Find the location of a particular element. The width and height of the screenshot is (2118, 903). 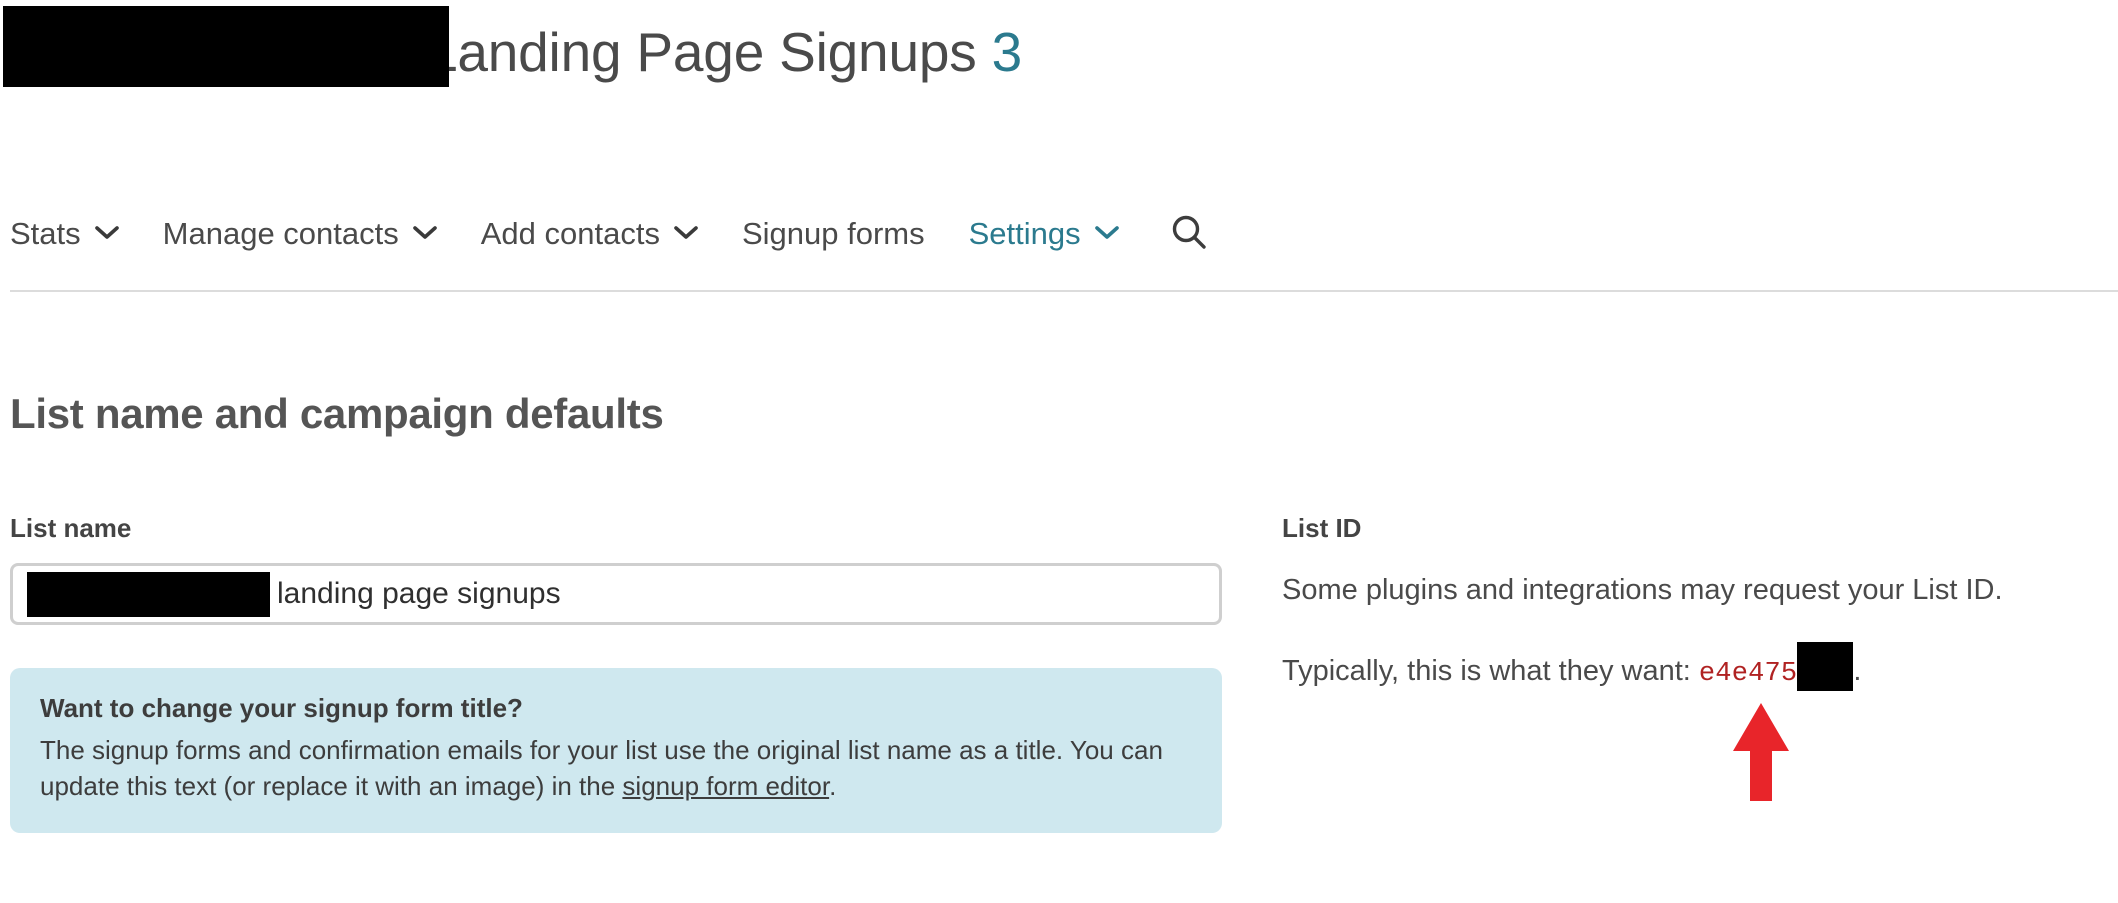

list-id-suffix-text: . is located at coordinates (1857, 671).